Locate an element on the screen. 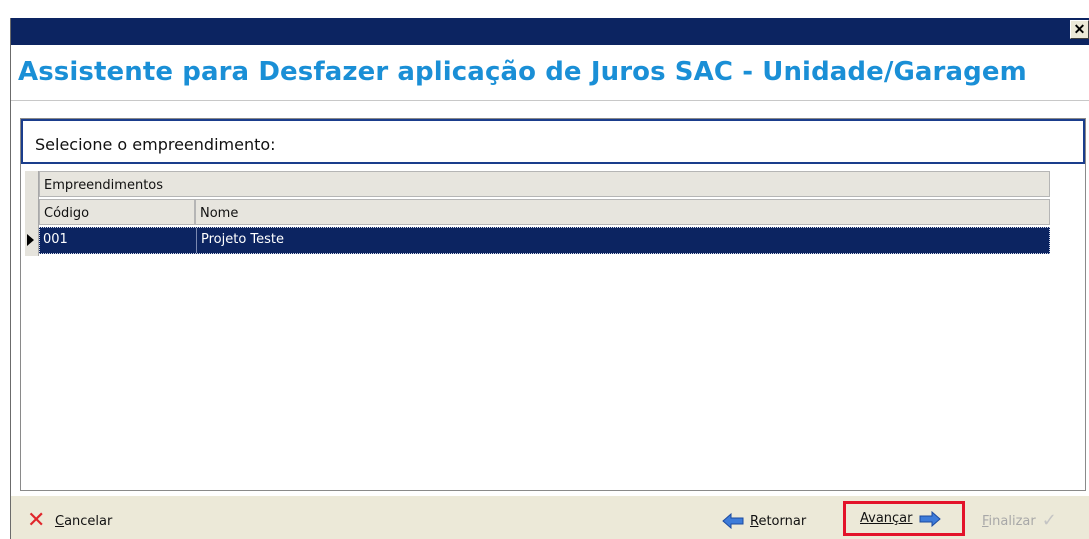  arrow-left-icon is located at coordinates (733, 521).